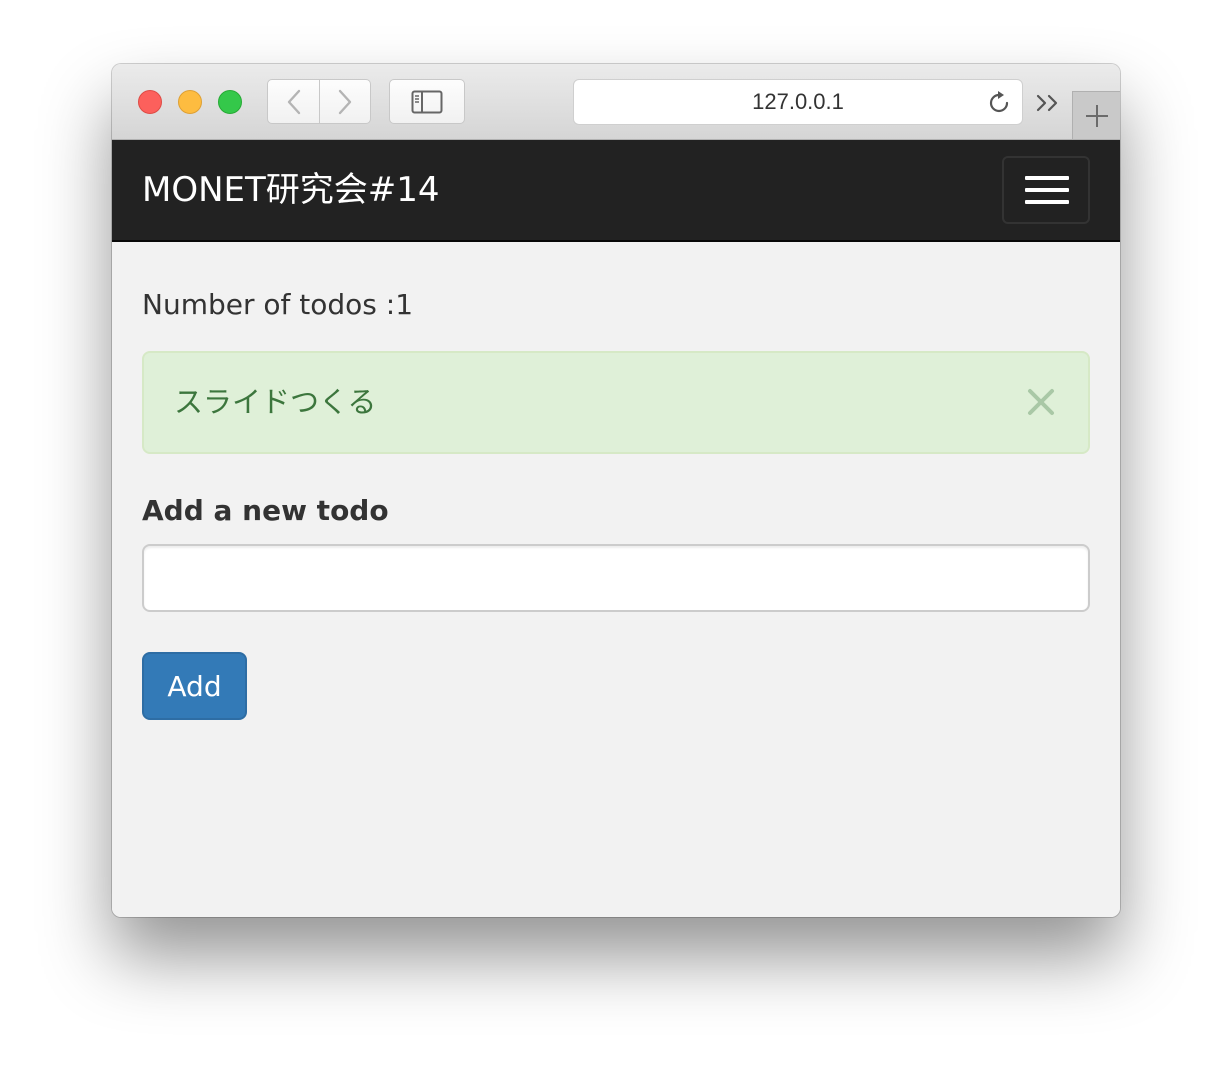 Image resolution: width=1232 pixels, height=1078 pixels. What do you see at coordinates (194, 686) in the screenshot?
I see `add-todo-button: Add` at bounding box center [194, 686].